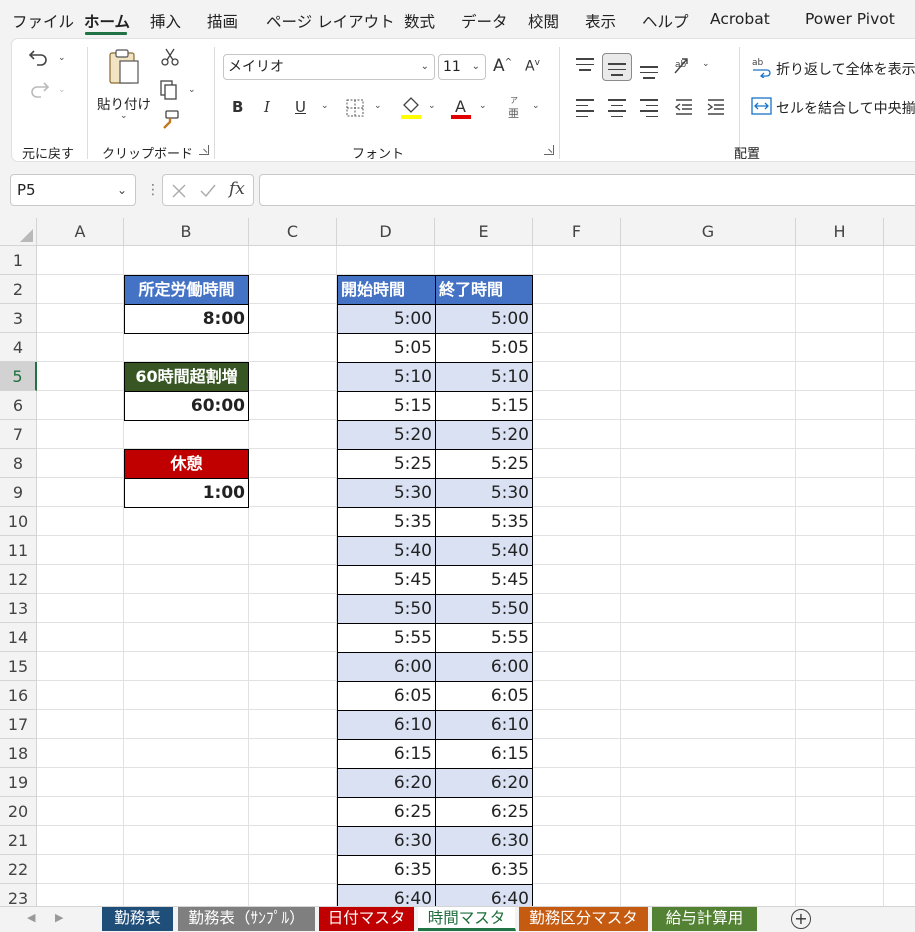 This screenshot has height=932, width=915. What do you see at coordinates (600, 21) in the screenshot?
I see `tab-view: 表示` at bounding box center [600, 21].